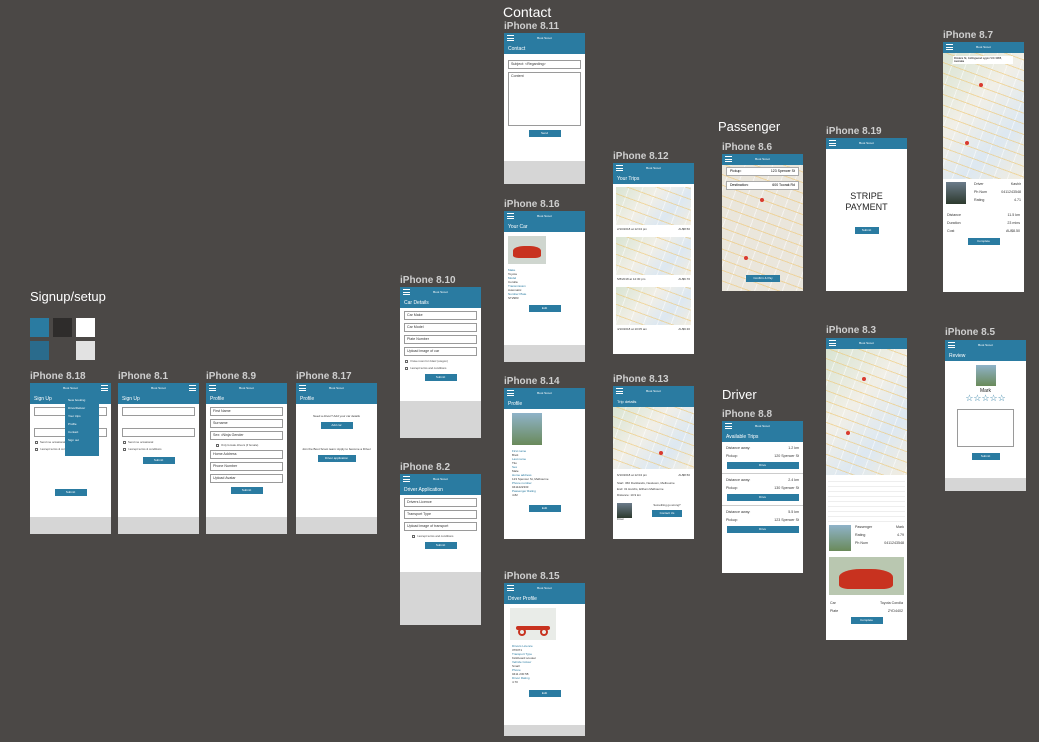 Image resolution: width=1039 pixels, height=742 pixels. What do you see at coordinates (544, 133) in the screenshot?
I see `send-button: Send` at bounding box center [544, 133].